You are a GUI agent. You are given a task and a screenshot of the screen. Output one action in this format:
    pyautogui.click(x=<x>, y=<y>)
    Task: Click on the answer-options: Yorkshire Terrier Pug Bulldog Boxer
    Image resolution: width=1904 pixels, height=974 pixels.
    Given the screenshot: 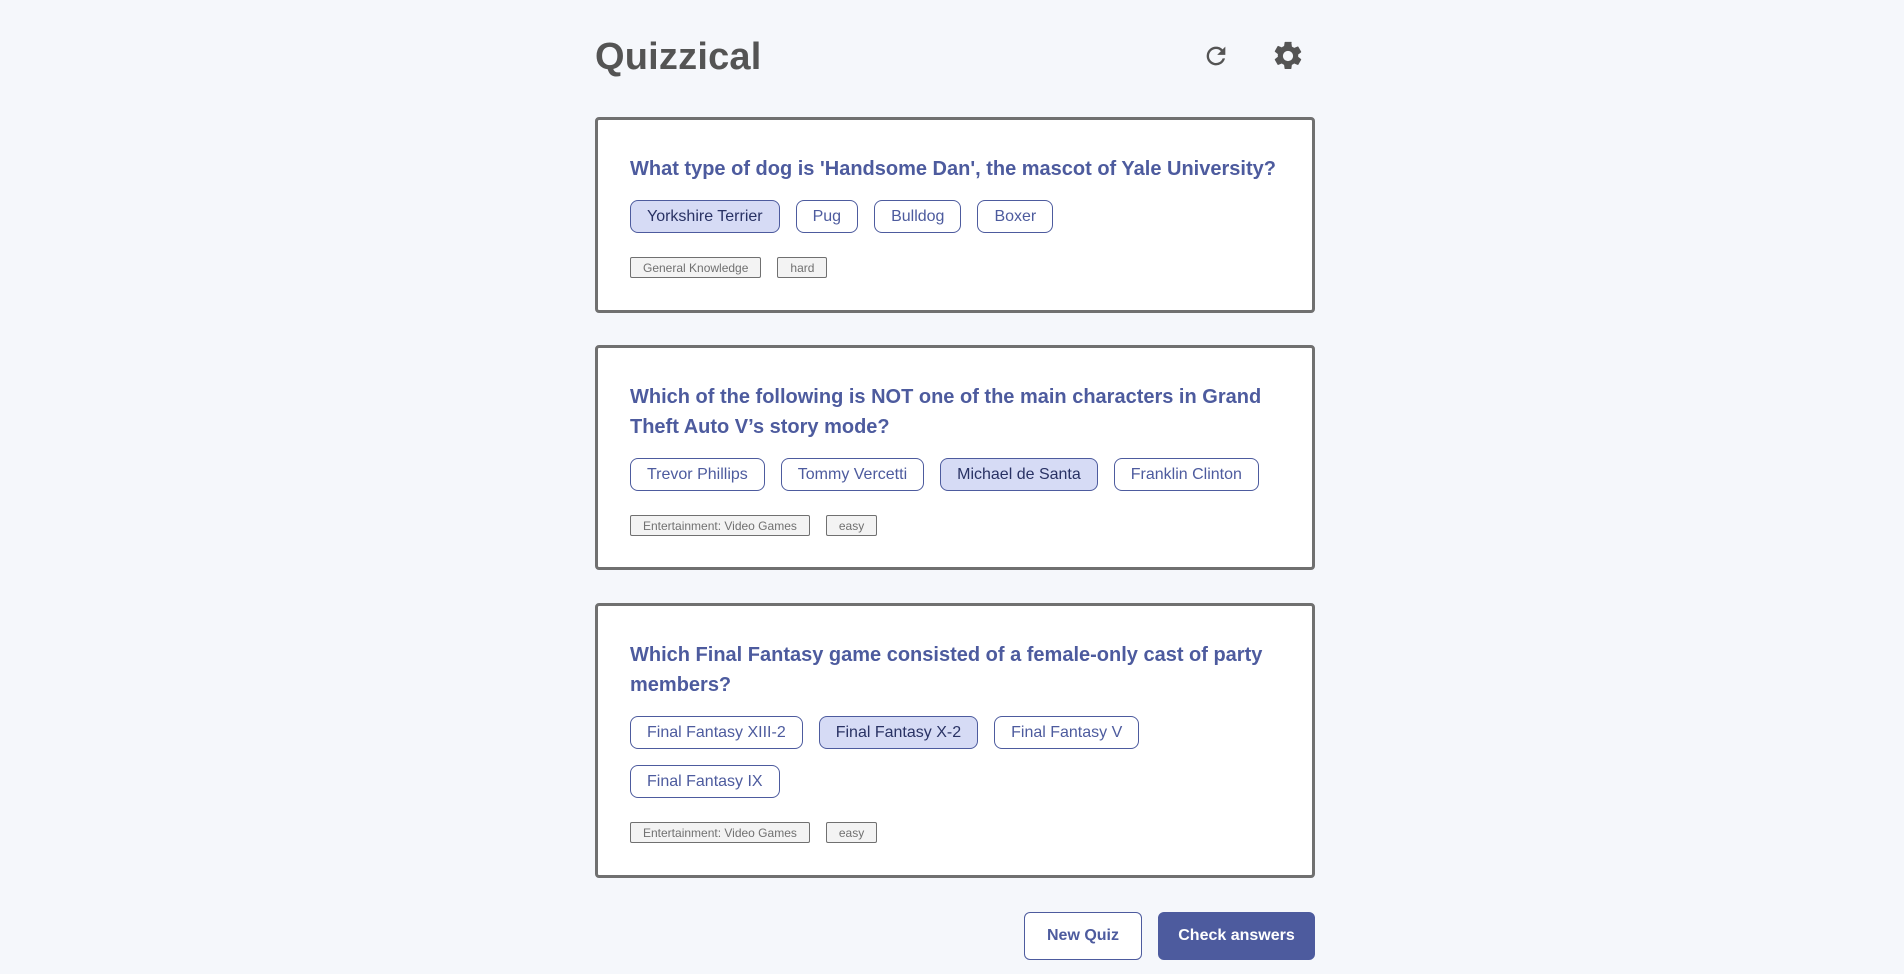 What is the action you would take?
    pyautogui.click(x=955, y=216)
    